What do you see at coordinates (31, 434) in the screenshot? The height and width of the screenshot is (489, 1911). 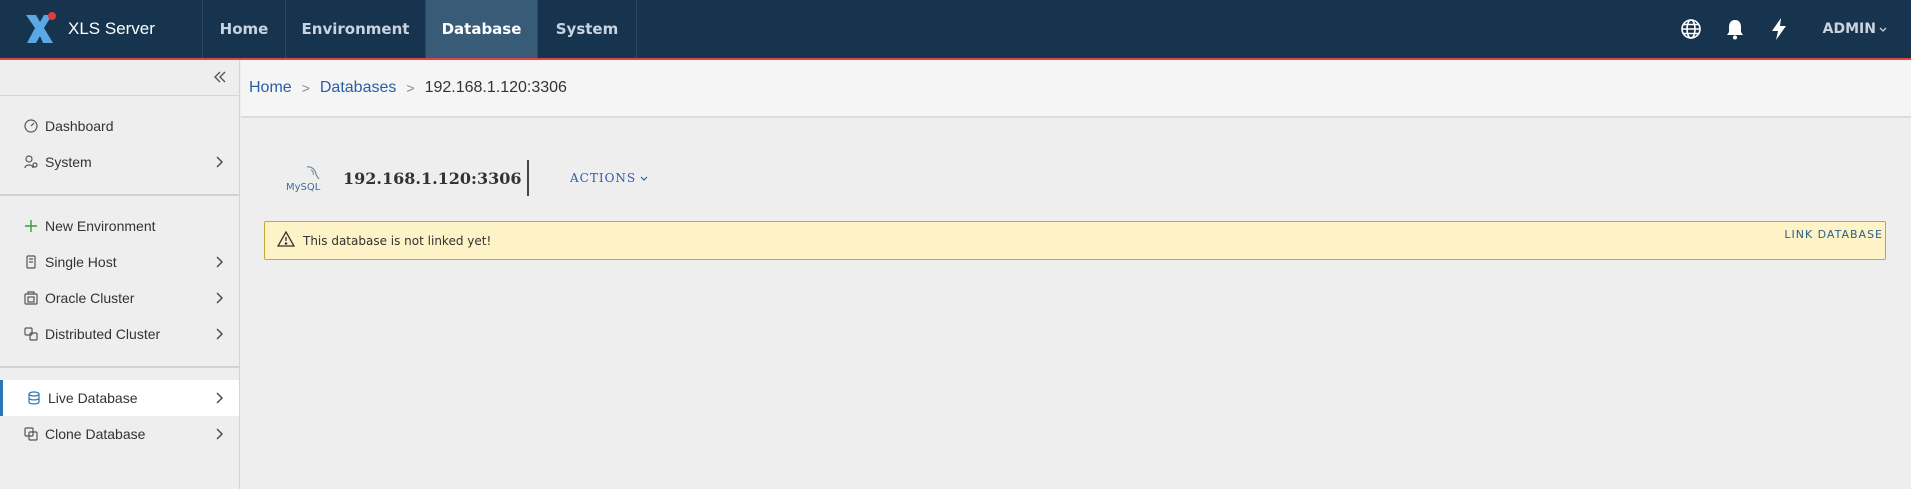 I see `clone-icon` at bounding box center [31, 434].